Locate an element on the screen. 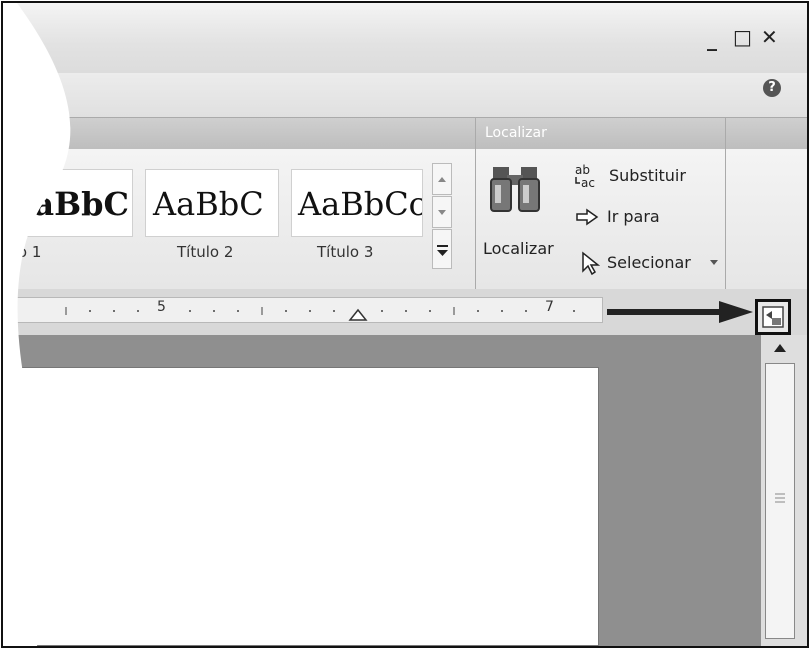 The image size is (812, 651). help-icon: ? is located at coordinates (772, 88).